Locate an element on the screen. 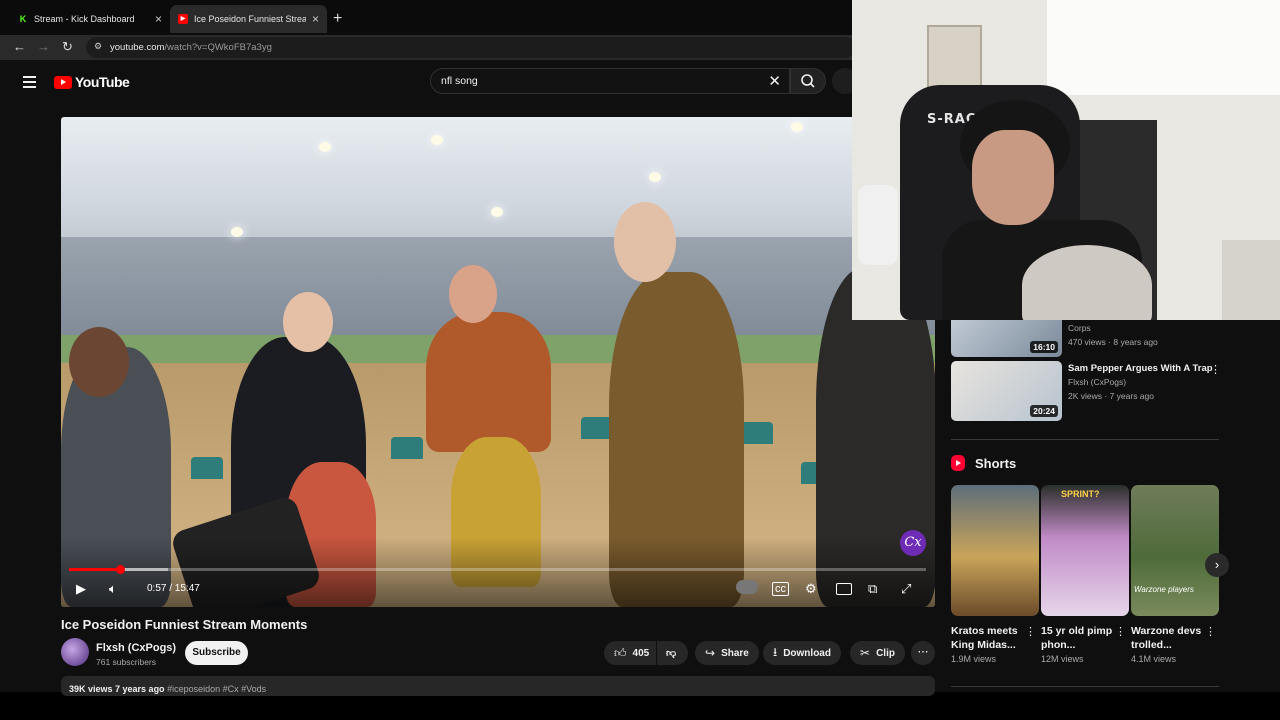 Image resolution: width=1280 pixels, height=720 pixels. share-button: ↪ Share is located at coordinates (727, 653).